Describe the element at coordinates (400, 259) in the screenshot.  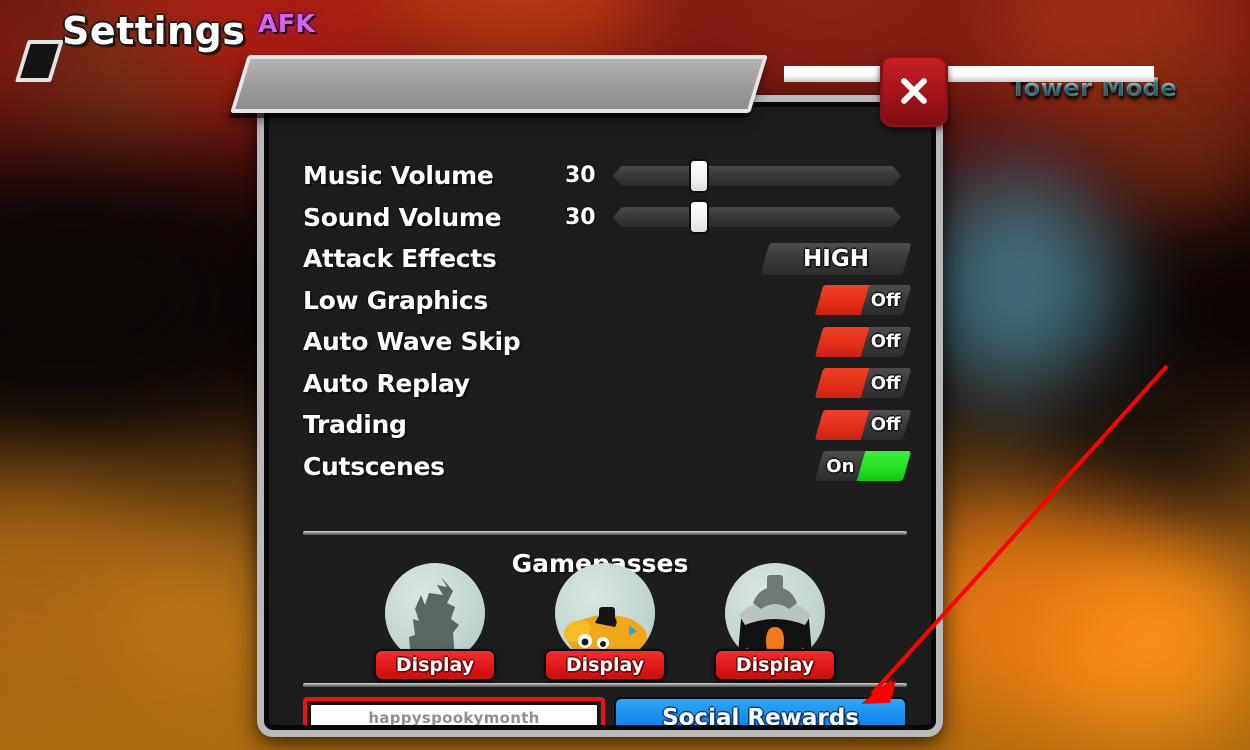
I see `setting-label: Attack Effects` at that location.